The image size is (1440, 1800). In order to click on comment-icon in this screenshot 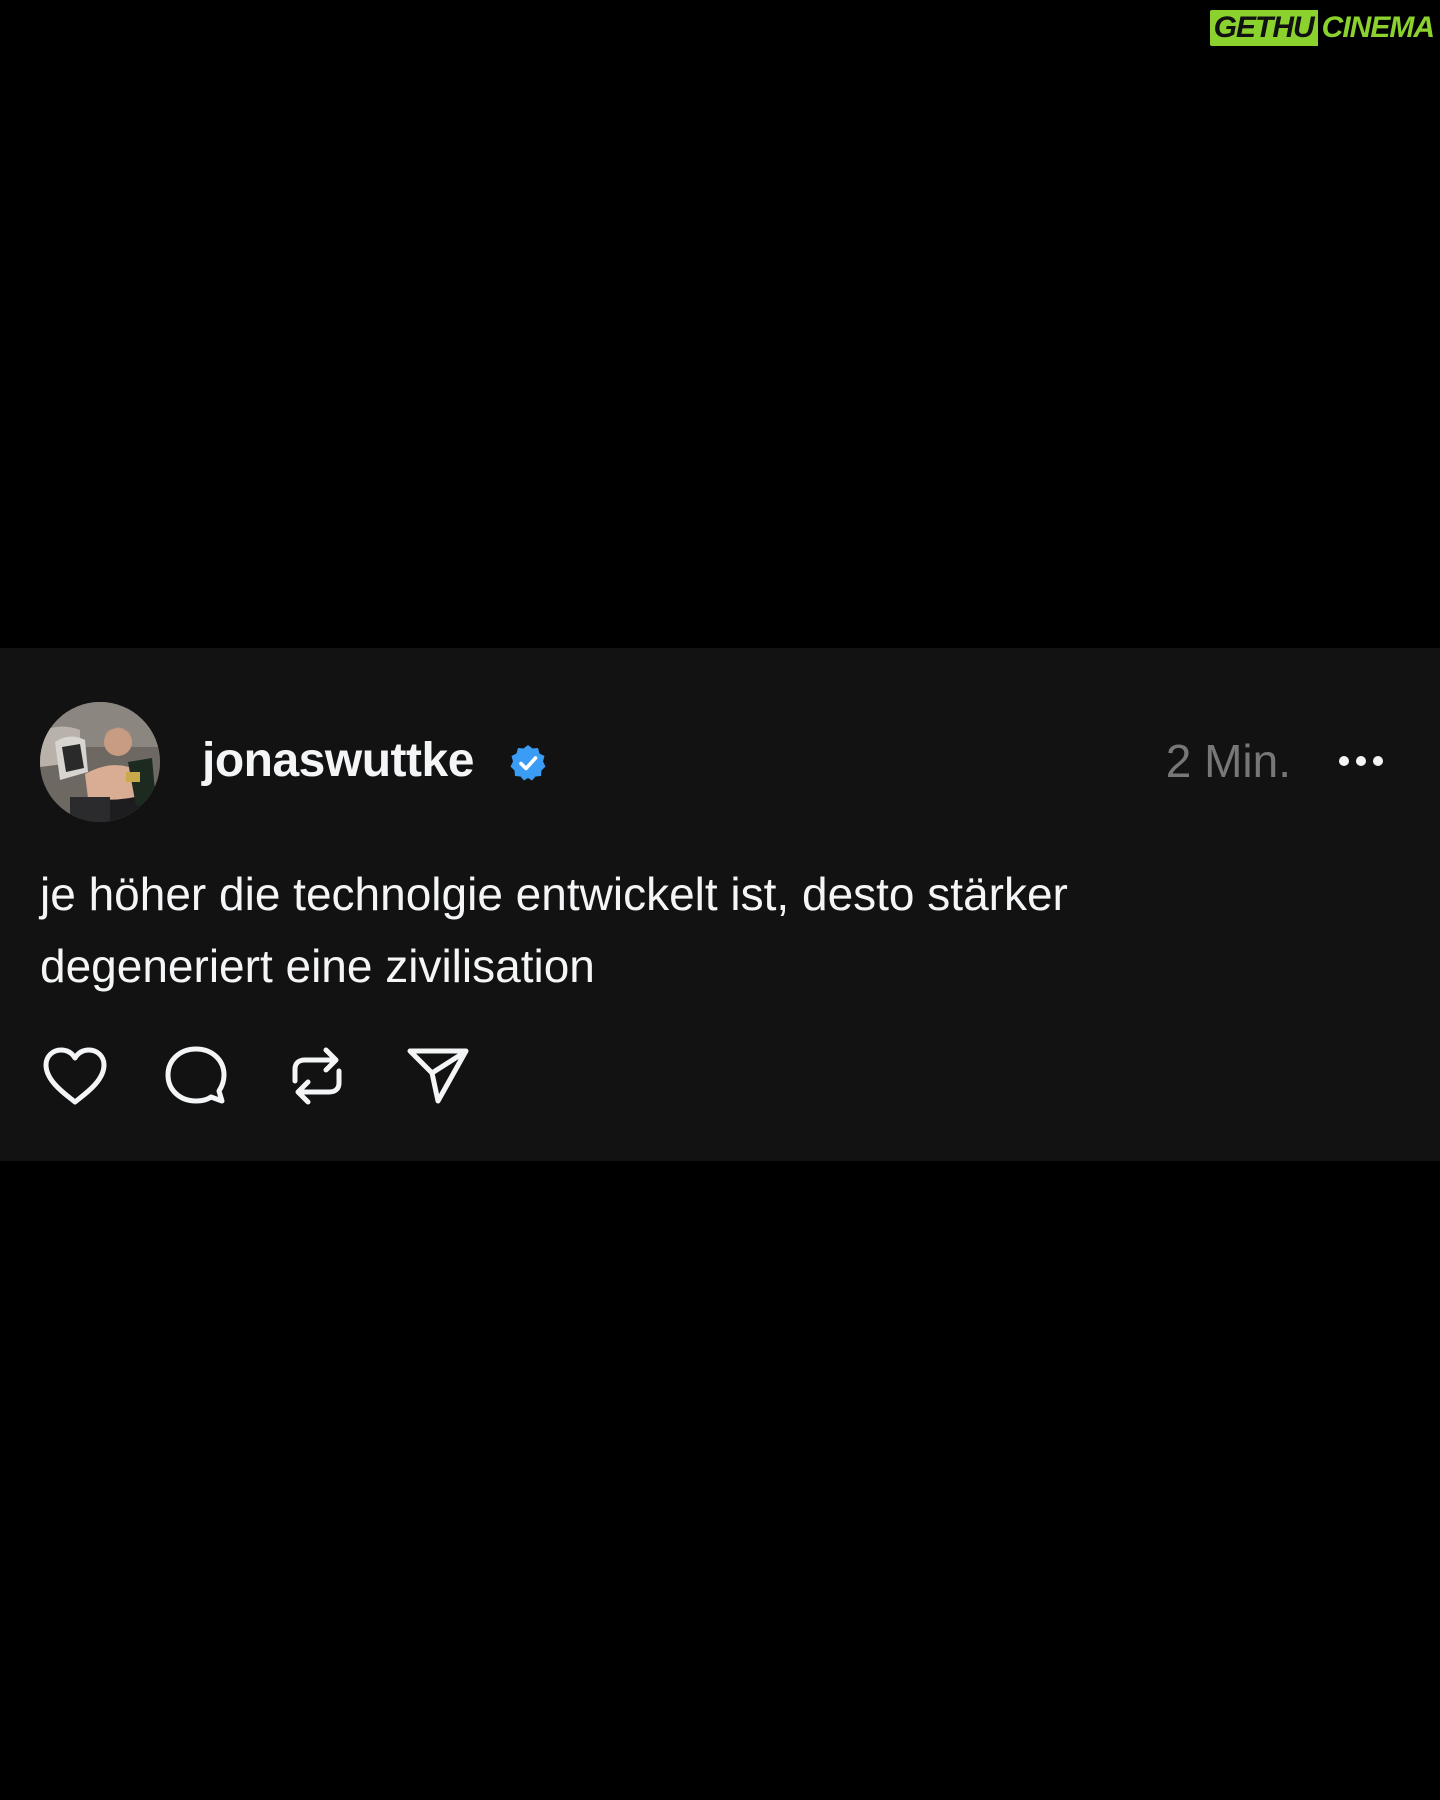, I will do `click(196, 1075)`.